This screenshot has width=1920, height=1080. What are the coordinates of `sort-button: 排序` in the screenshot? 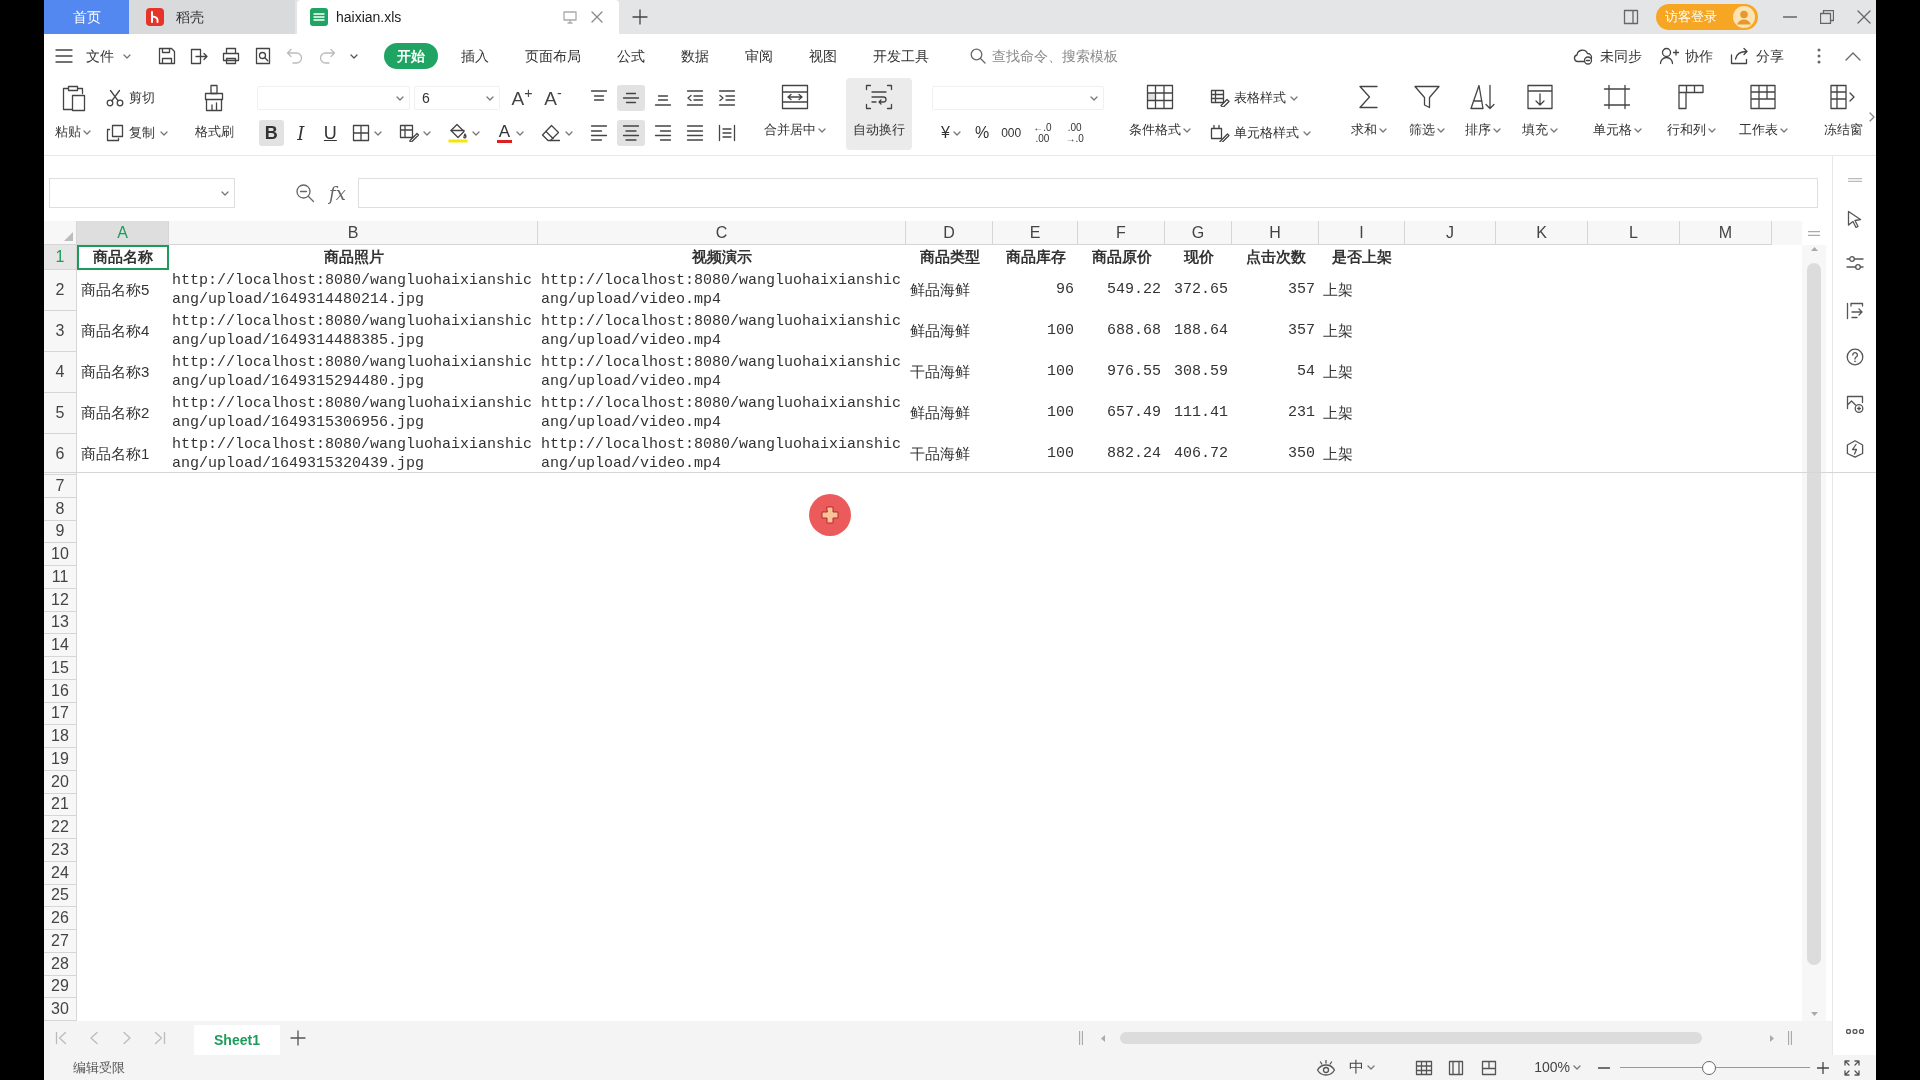 It's located at (1483, 114).